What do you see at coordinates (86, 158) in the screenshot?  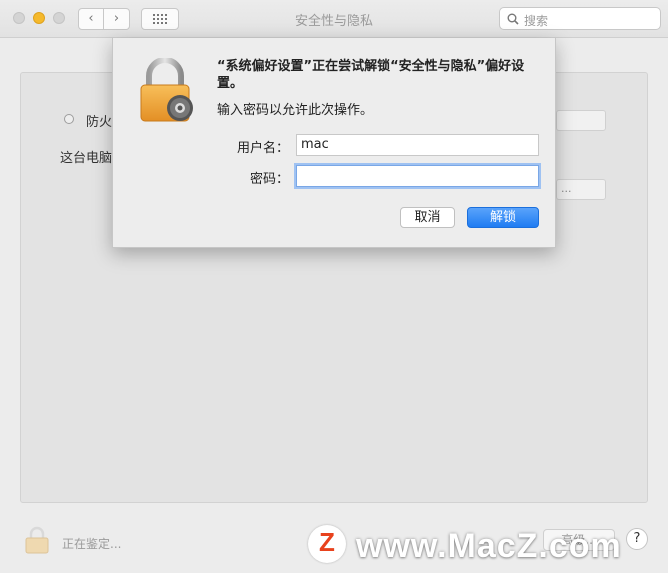 I see `computer-label: 这台电脑` at bounding box center [86, 158].